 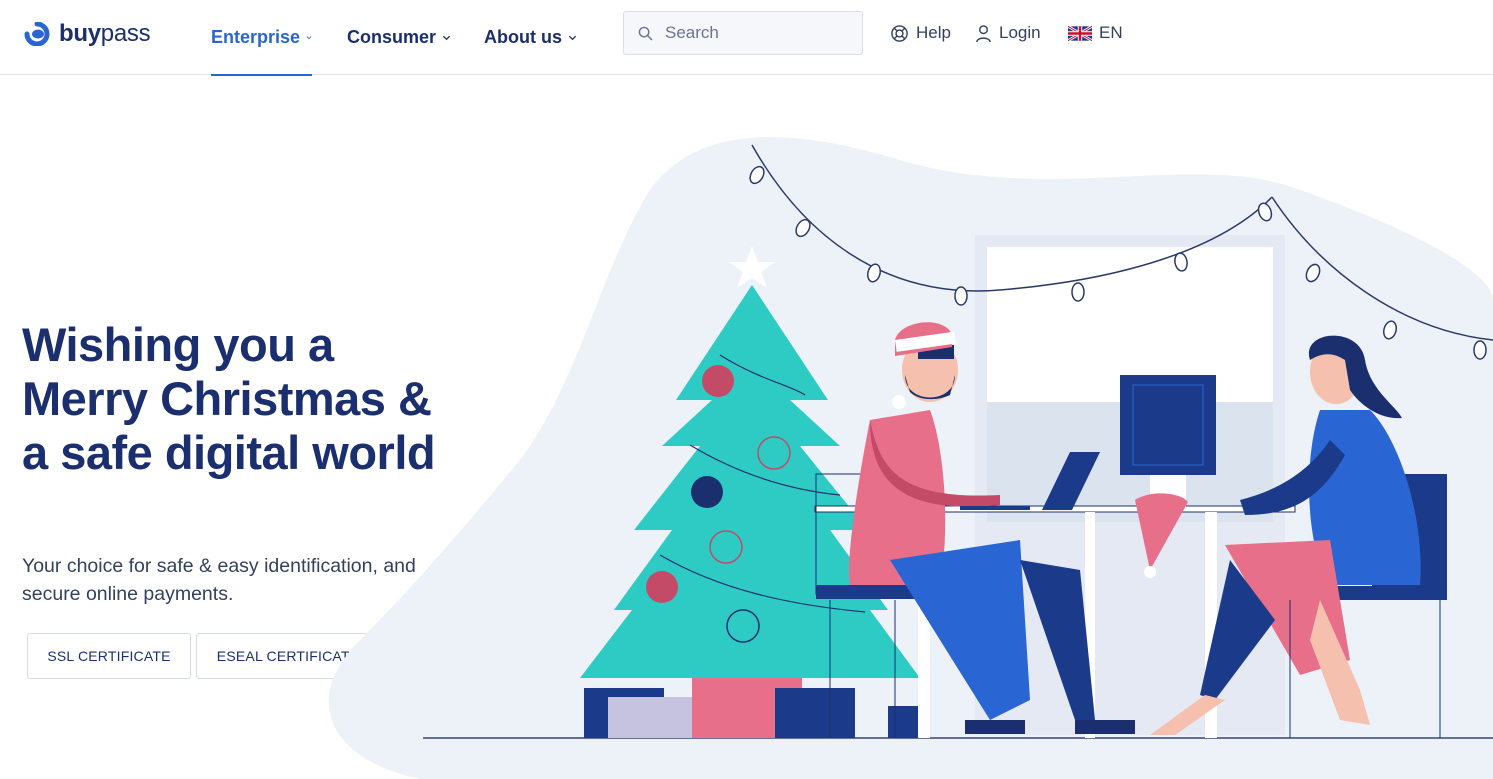 I want to click on buypass-logo: buypass, so click(x=87, y=34).